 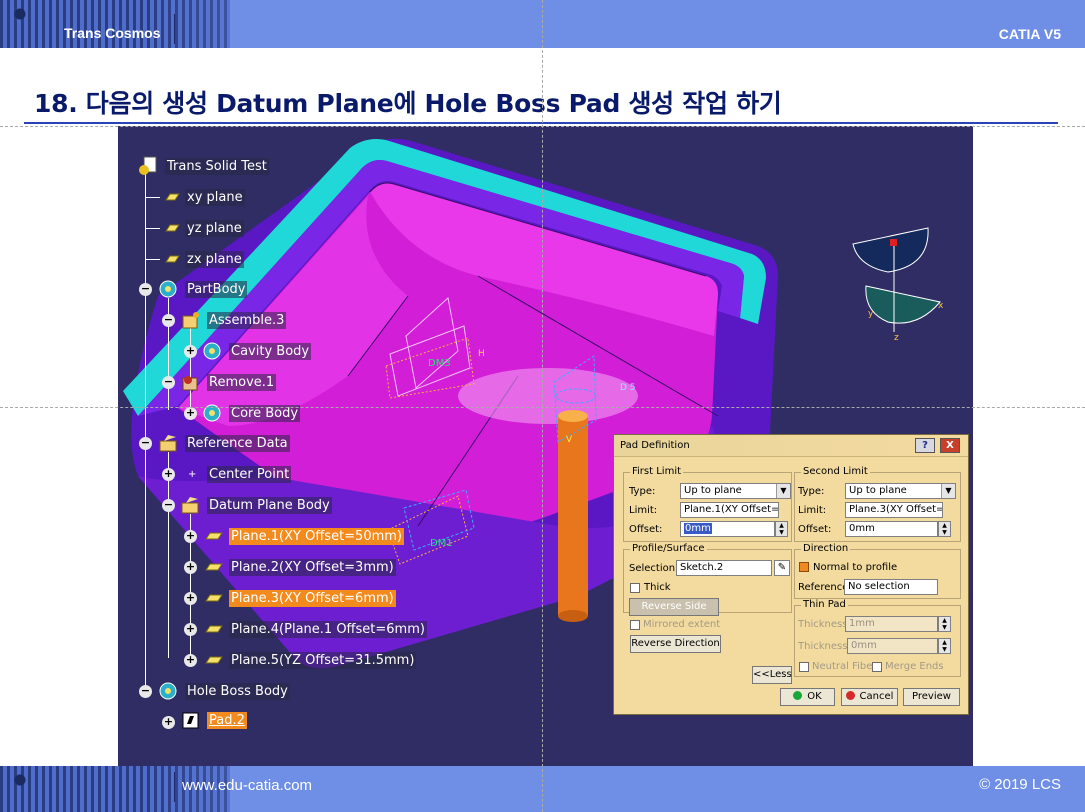 I want to click on tree-item-zx-plane: zx plane, so click(x=203, y=259).